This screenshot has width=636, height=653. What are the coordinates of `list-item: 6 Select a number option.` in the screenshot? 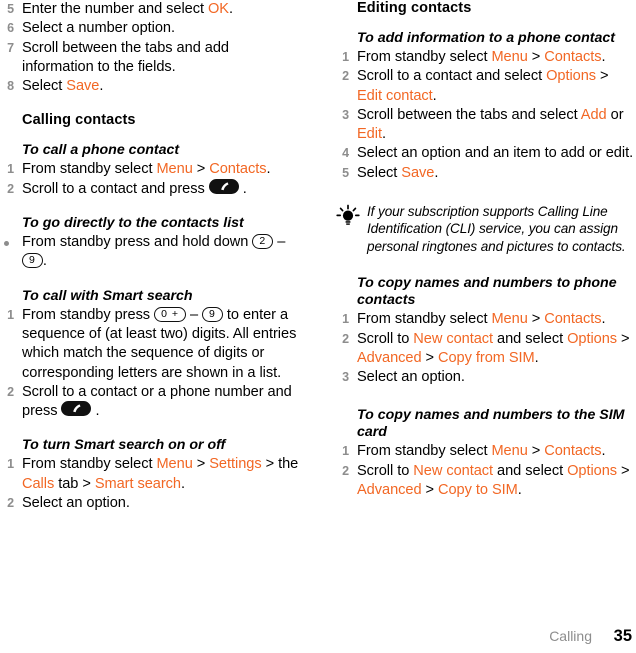 It's located at (150, 28).